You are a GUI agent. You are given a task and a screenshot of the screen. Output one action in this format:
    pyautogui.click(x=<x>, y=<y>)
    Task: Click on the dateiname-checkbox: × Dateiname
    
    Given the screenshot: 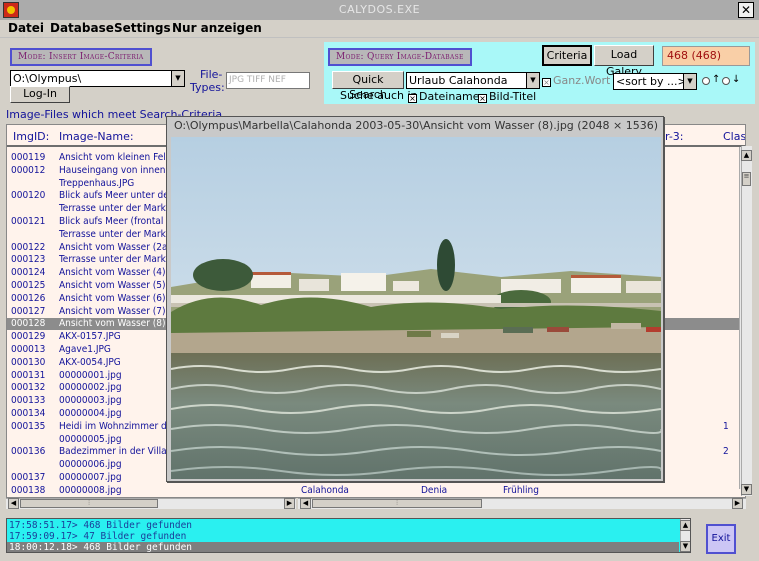 What is the action you would take?
    pyautogui.click(x=444, y=96)
    